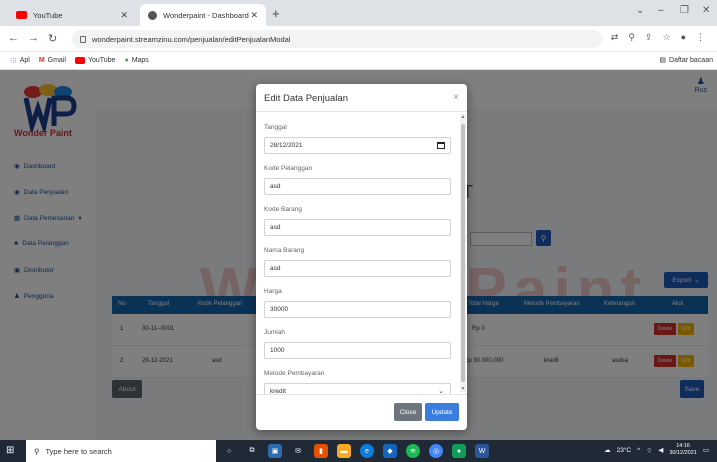 The height and width of the screenshot is (462, 717). I want to click on metode-pembayaran-select: kredit ⌄, so click(357, 388).